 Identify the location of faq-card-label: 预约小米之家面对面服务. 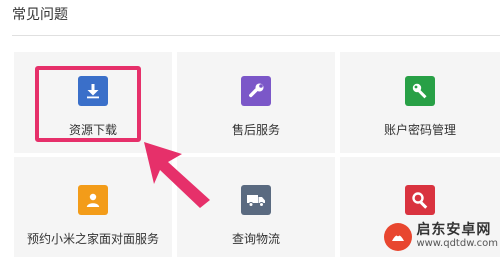
(92, 239).